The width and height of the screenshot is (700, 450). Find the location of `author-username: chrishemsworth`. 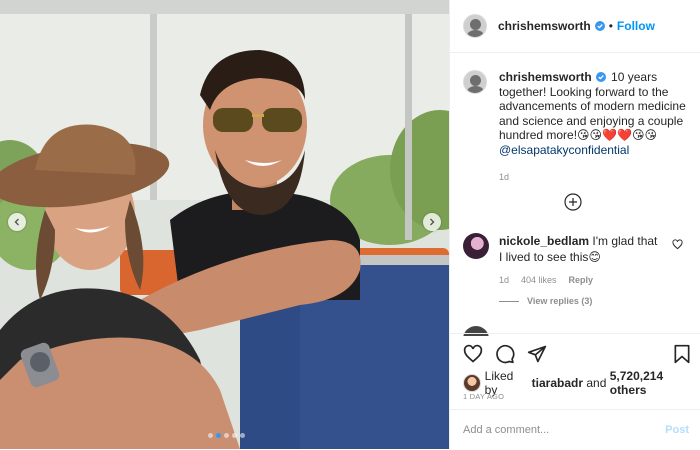

author-username: chrishemsworth is located at coordinates (544, 26).